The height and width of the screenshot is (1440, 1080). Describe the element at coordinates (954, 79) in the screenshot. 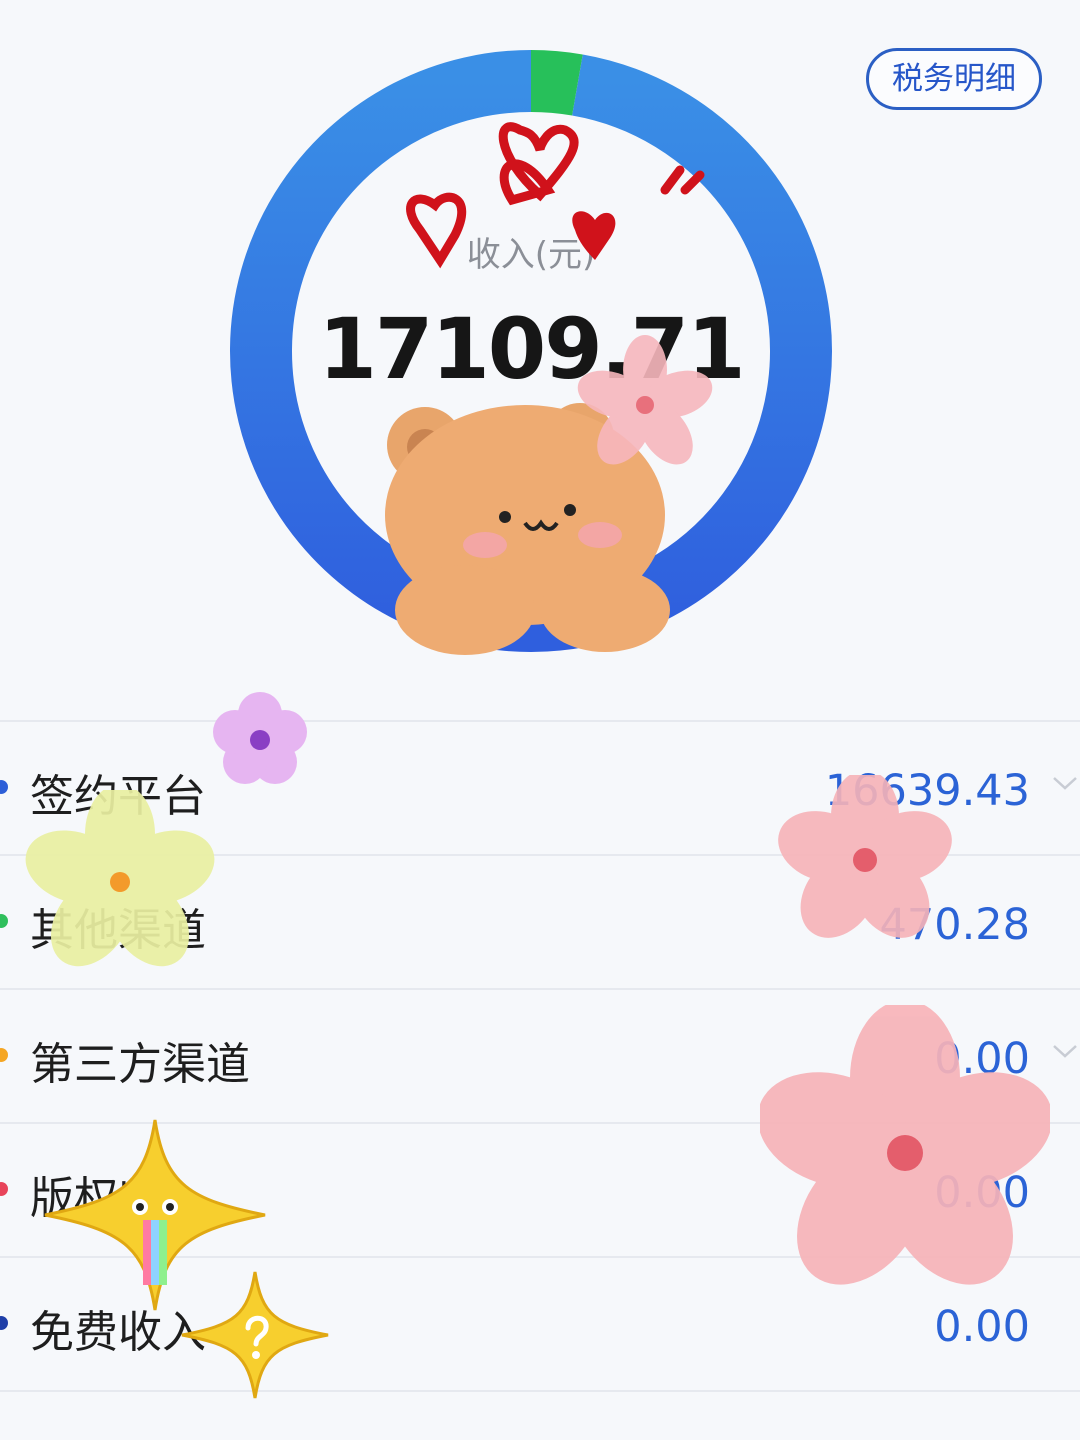

I see `tax-detail-button: 税务明细` at that location.